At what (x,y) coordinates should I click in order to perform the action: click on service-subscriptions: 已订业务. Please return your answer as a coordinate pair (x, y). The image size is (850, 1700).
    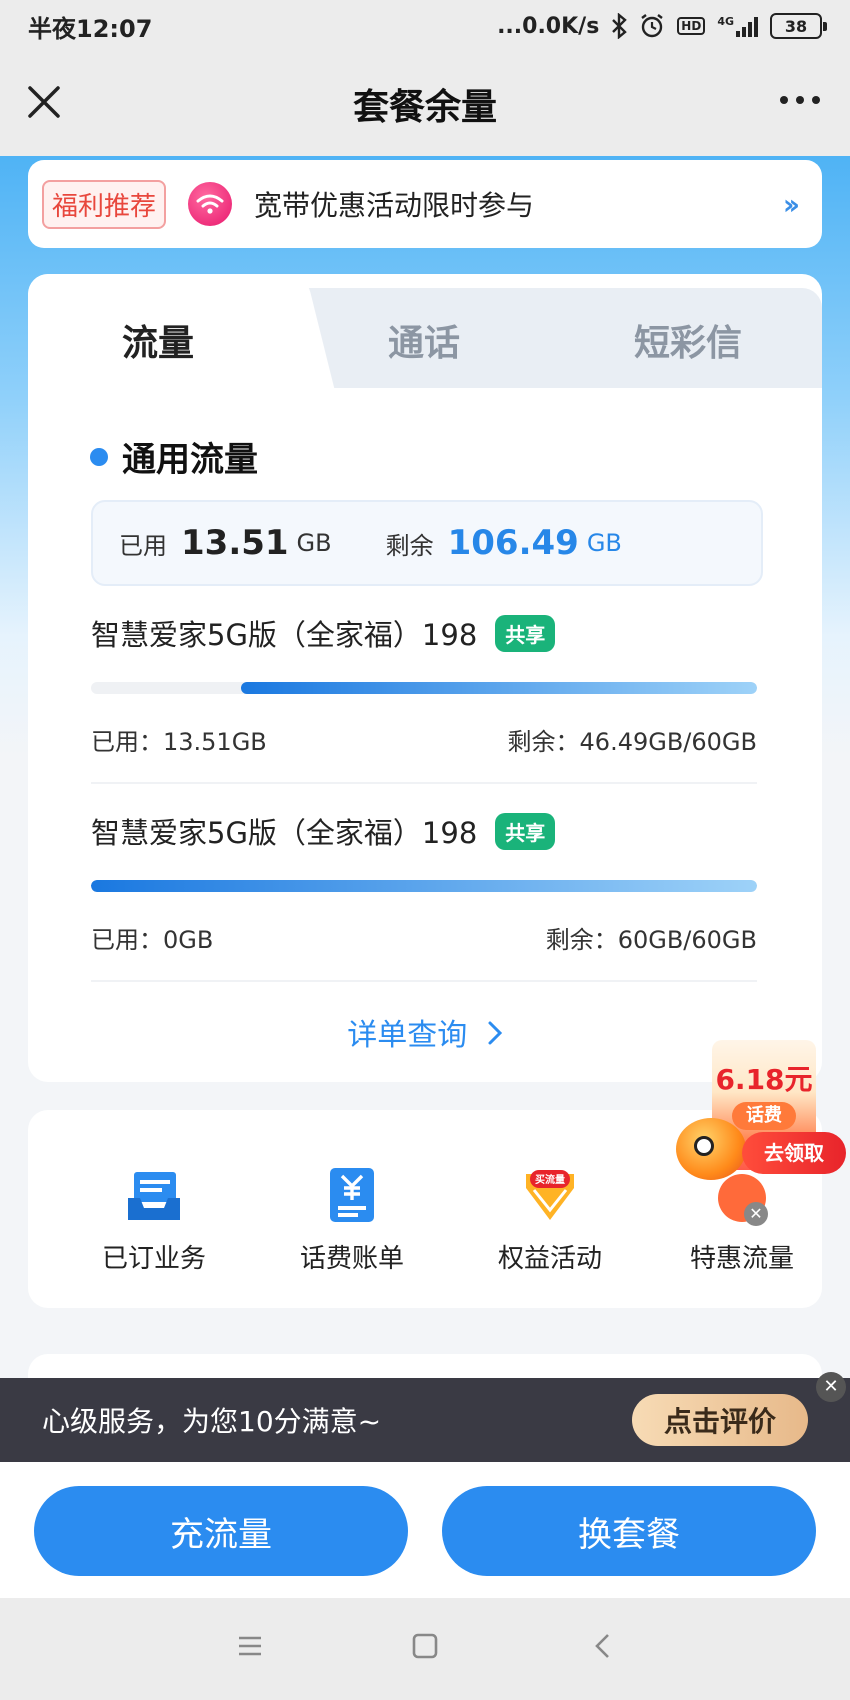
    Looking at the image, I should click on (154, 1218).